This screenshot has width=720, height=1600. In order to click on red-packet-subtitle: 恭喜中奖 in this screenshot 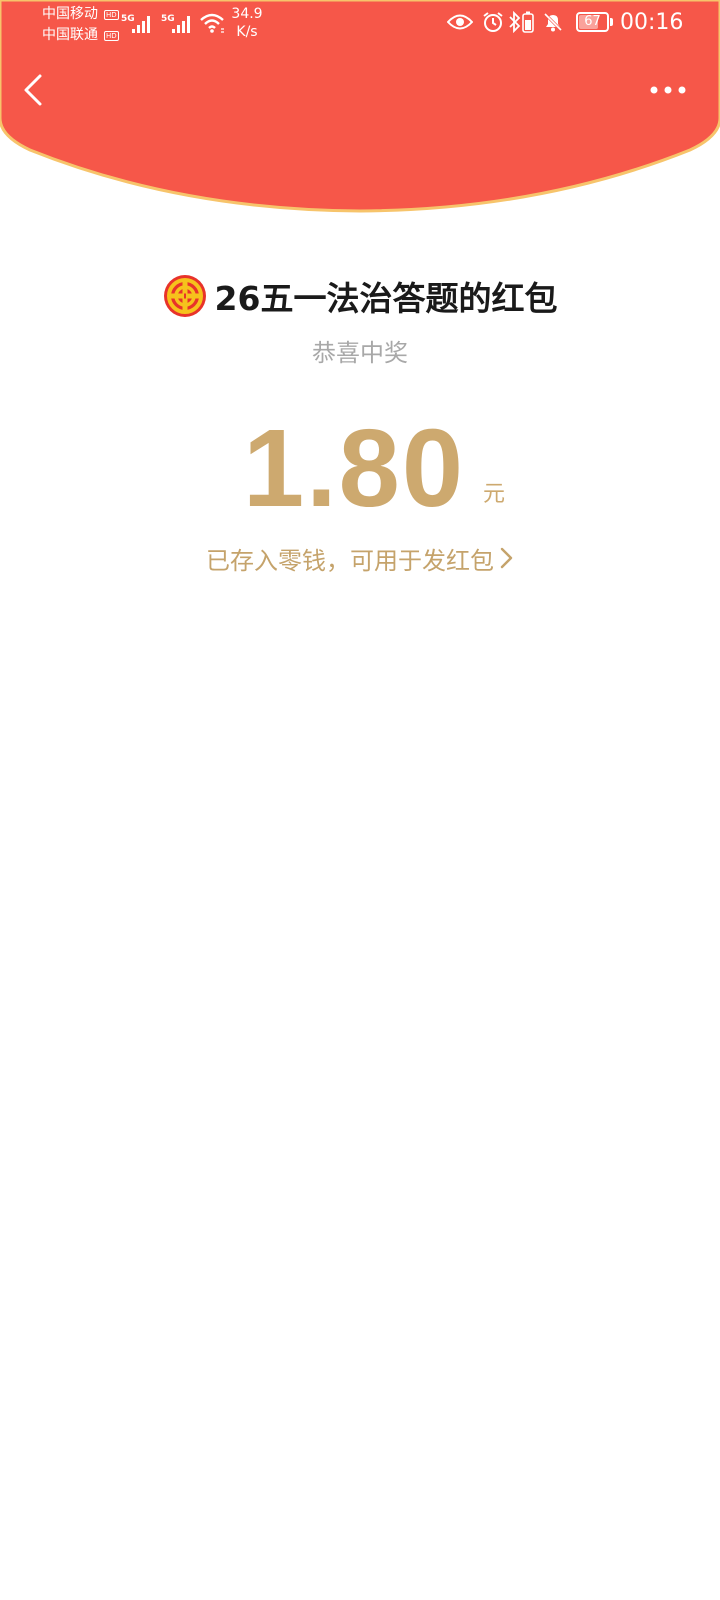, I will do `click(360, 353)`.